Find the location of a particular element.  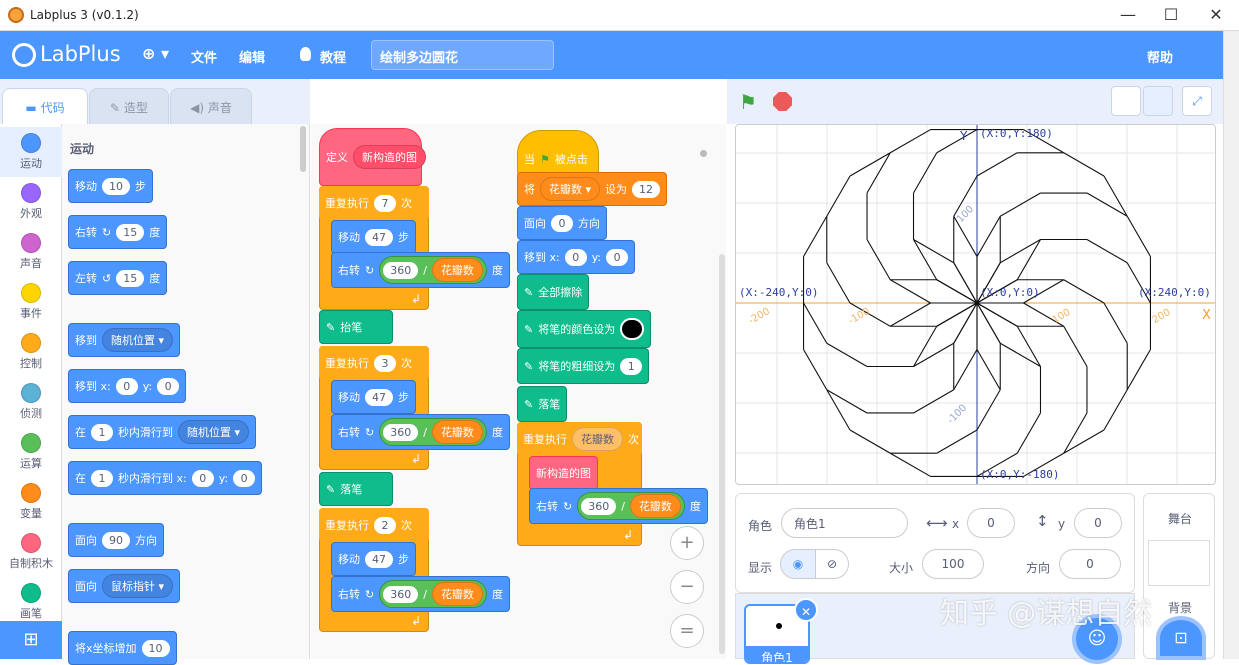

repeat-header-2: 重复执行 3 次 is located at coordinates (374, 363).